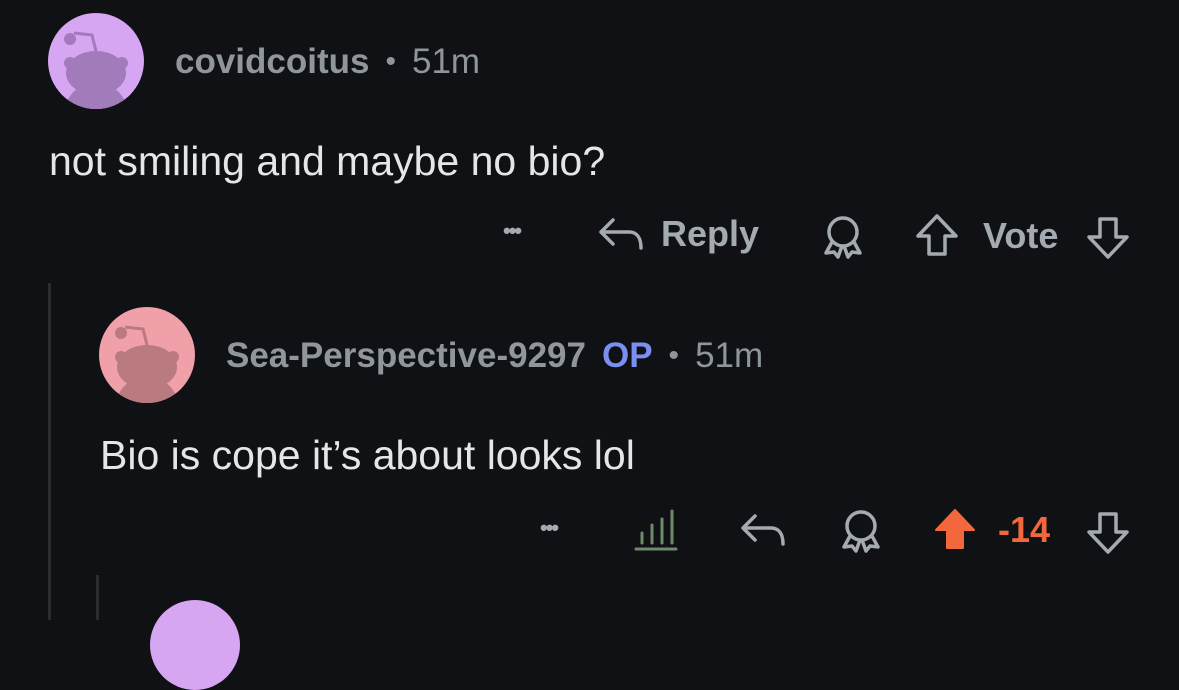 The height and width of the screenshot is (690, 1179). I want to click on reply-button, so click(763, 530).